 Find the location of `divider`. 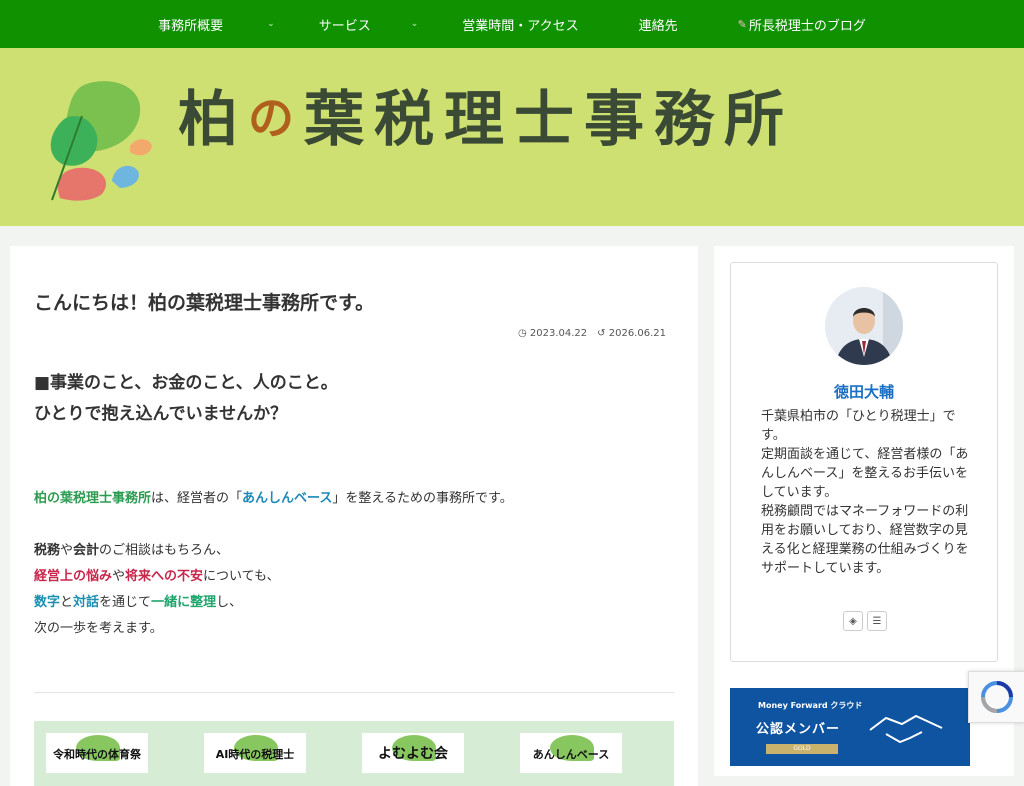

divider is located at coordinates (354, 692).